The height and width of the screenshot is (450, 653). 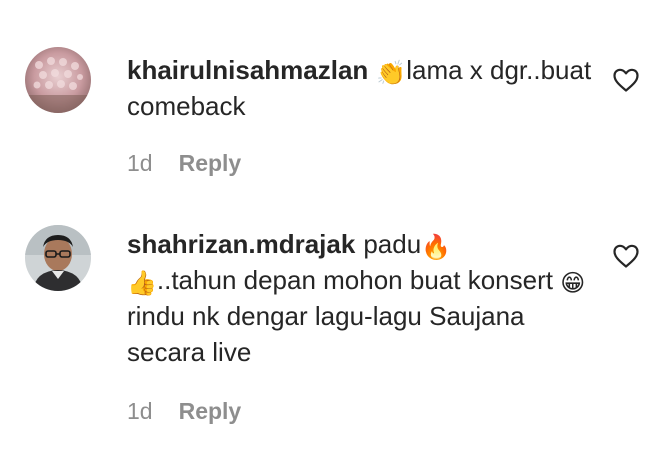 What do you see at coordinates (391, 73) in the screenshot?
I see `clapping-hands-icon: 👏` at bounding box center [391, 73].